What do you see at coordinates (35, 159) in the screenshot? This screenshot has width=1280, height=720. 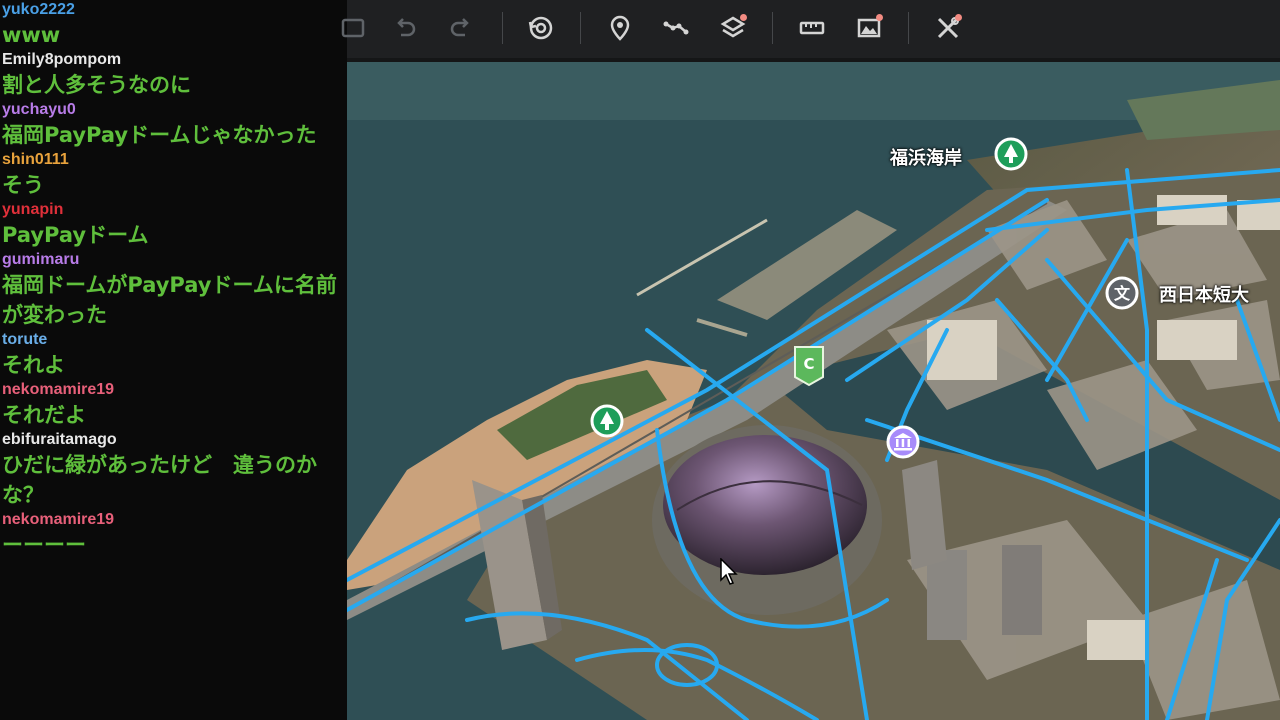 I see `chat-username: shin0111` at bounding box center [35, 159].